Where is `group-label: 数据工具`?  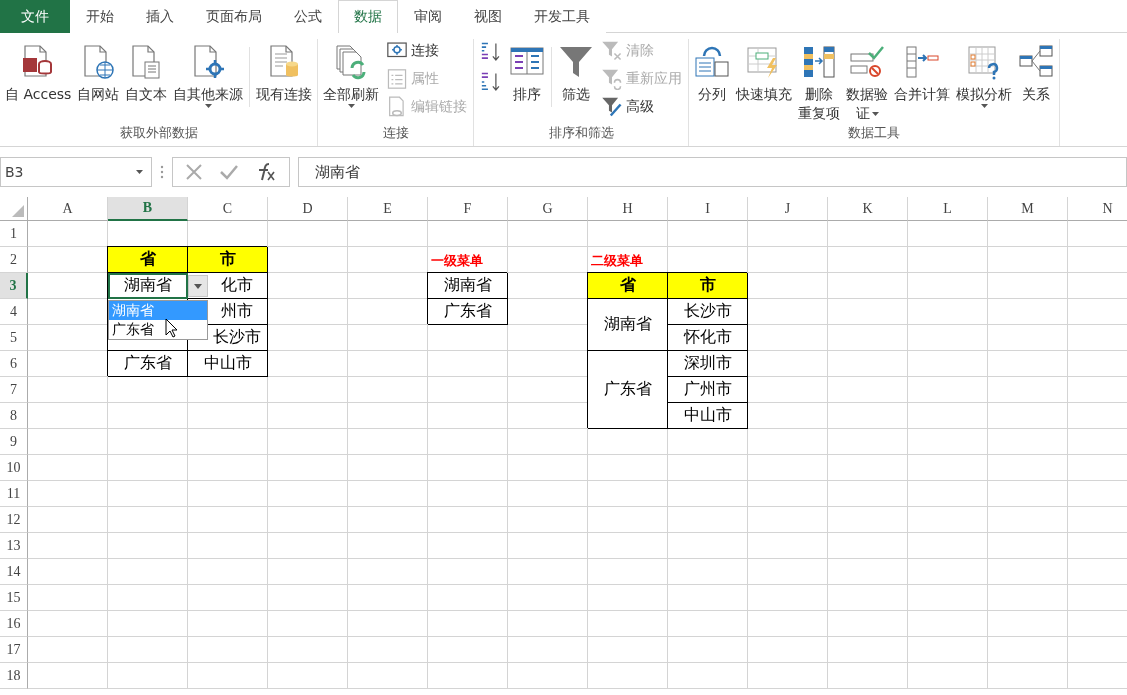 group-label: 数据工具 is located at coordinates (874, 133).